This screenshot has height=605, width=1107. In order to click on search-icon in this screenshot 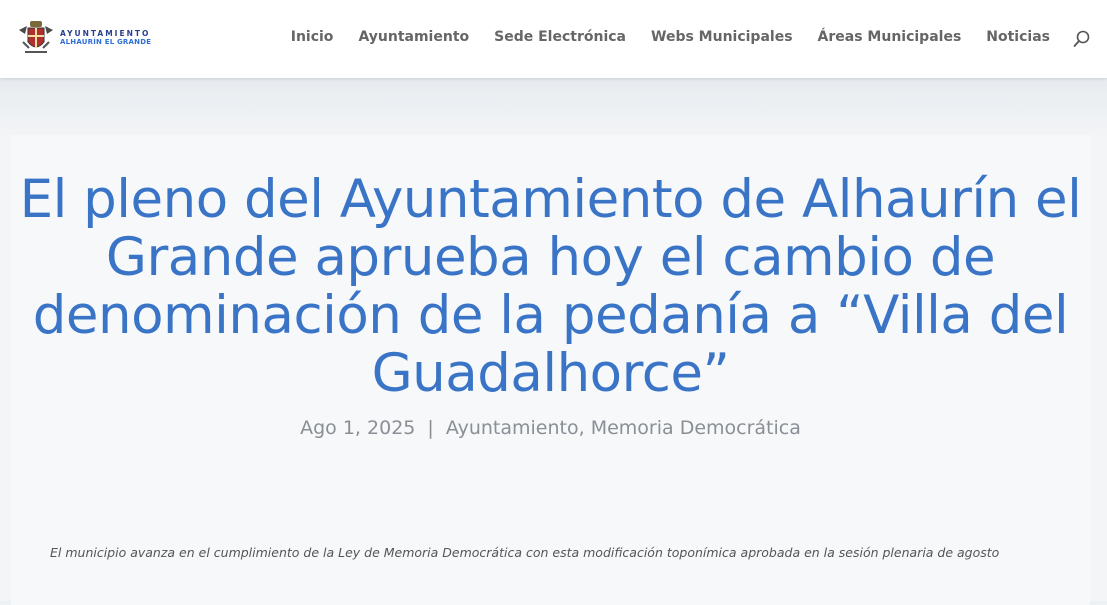, I will do `click(1081, 39)`.